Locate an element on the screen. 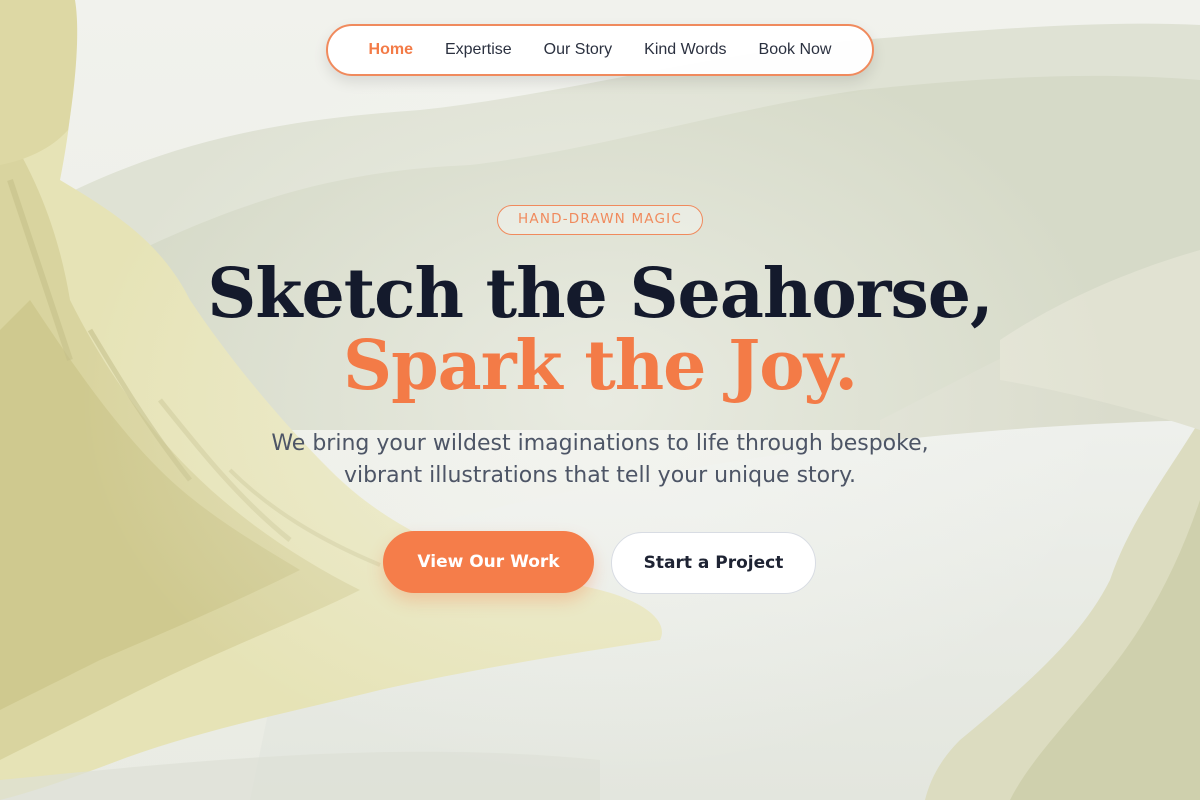 This screenshot has width=1200, height=800. nav-link-kind-words: Kind Words is located at coordinates (685, 50).